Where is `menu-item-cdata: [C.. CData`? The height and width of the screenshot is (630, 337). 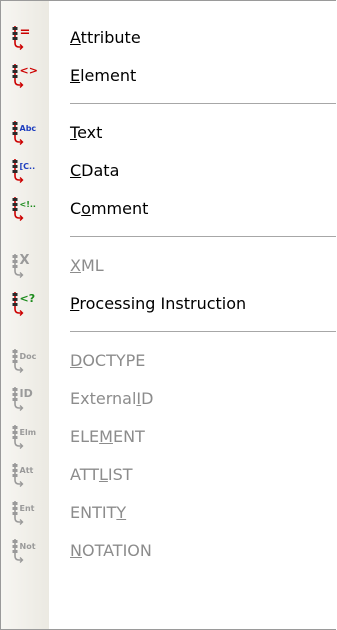
menu-item-cdata: [C.. CData is located at coordinates (168, 170).